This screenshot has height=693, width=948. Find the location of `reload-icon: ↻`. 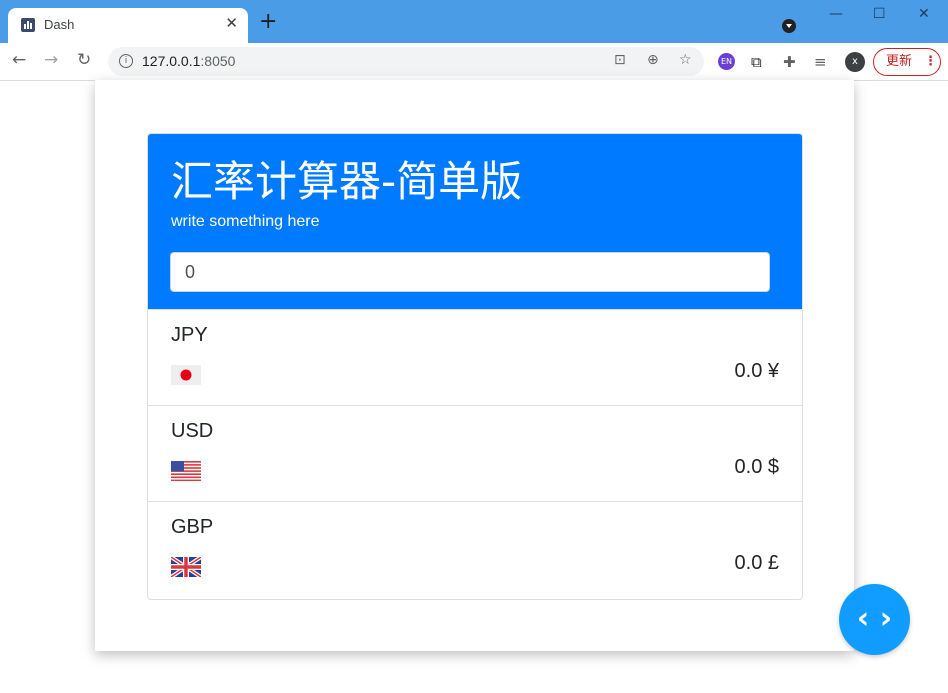

reload-icon: ↻ is located at coordinates (84, 60).